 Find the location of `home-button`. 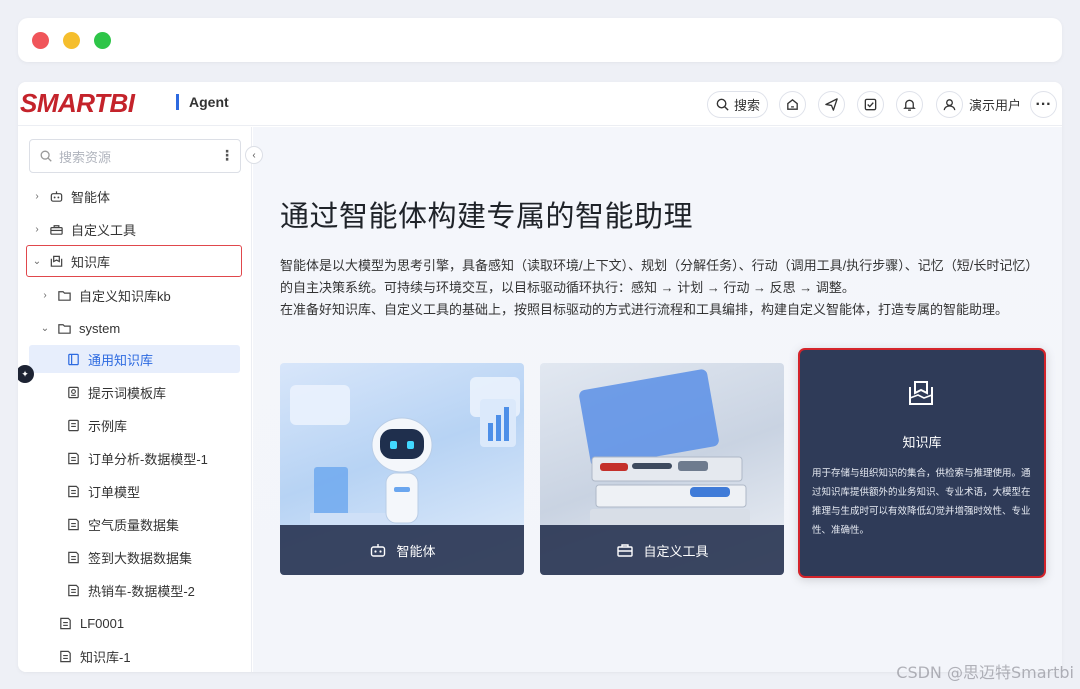

home-button is located at coordinates (792, 104).